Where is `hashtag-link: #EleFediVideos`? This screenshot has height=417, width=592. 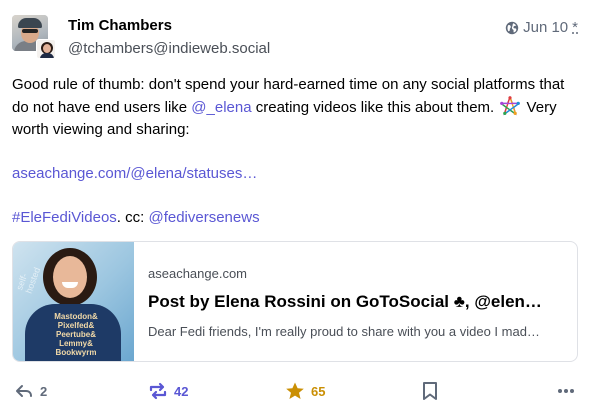
hashtag-link: #EleFediVideos is located at coordinates (64, 217).